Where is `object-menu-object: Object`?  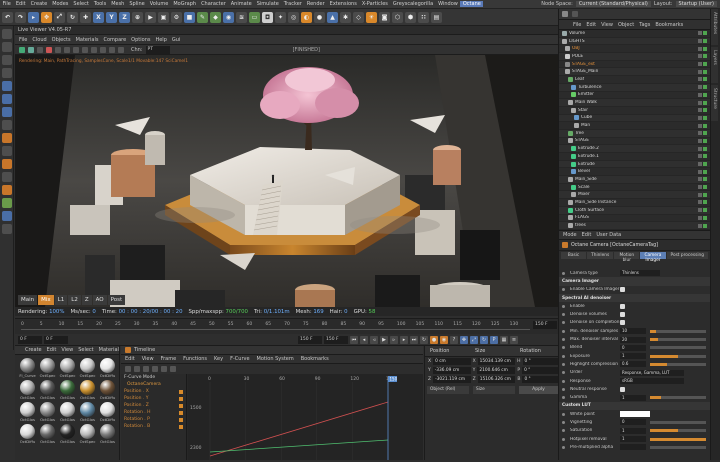
object-menu-object: Object is located at coordinates (626, 25).